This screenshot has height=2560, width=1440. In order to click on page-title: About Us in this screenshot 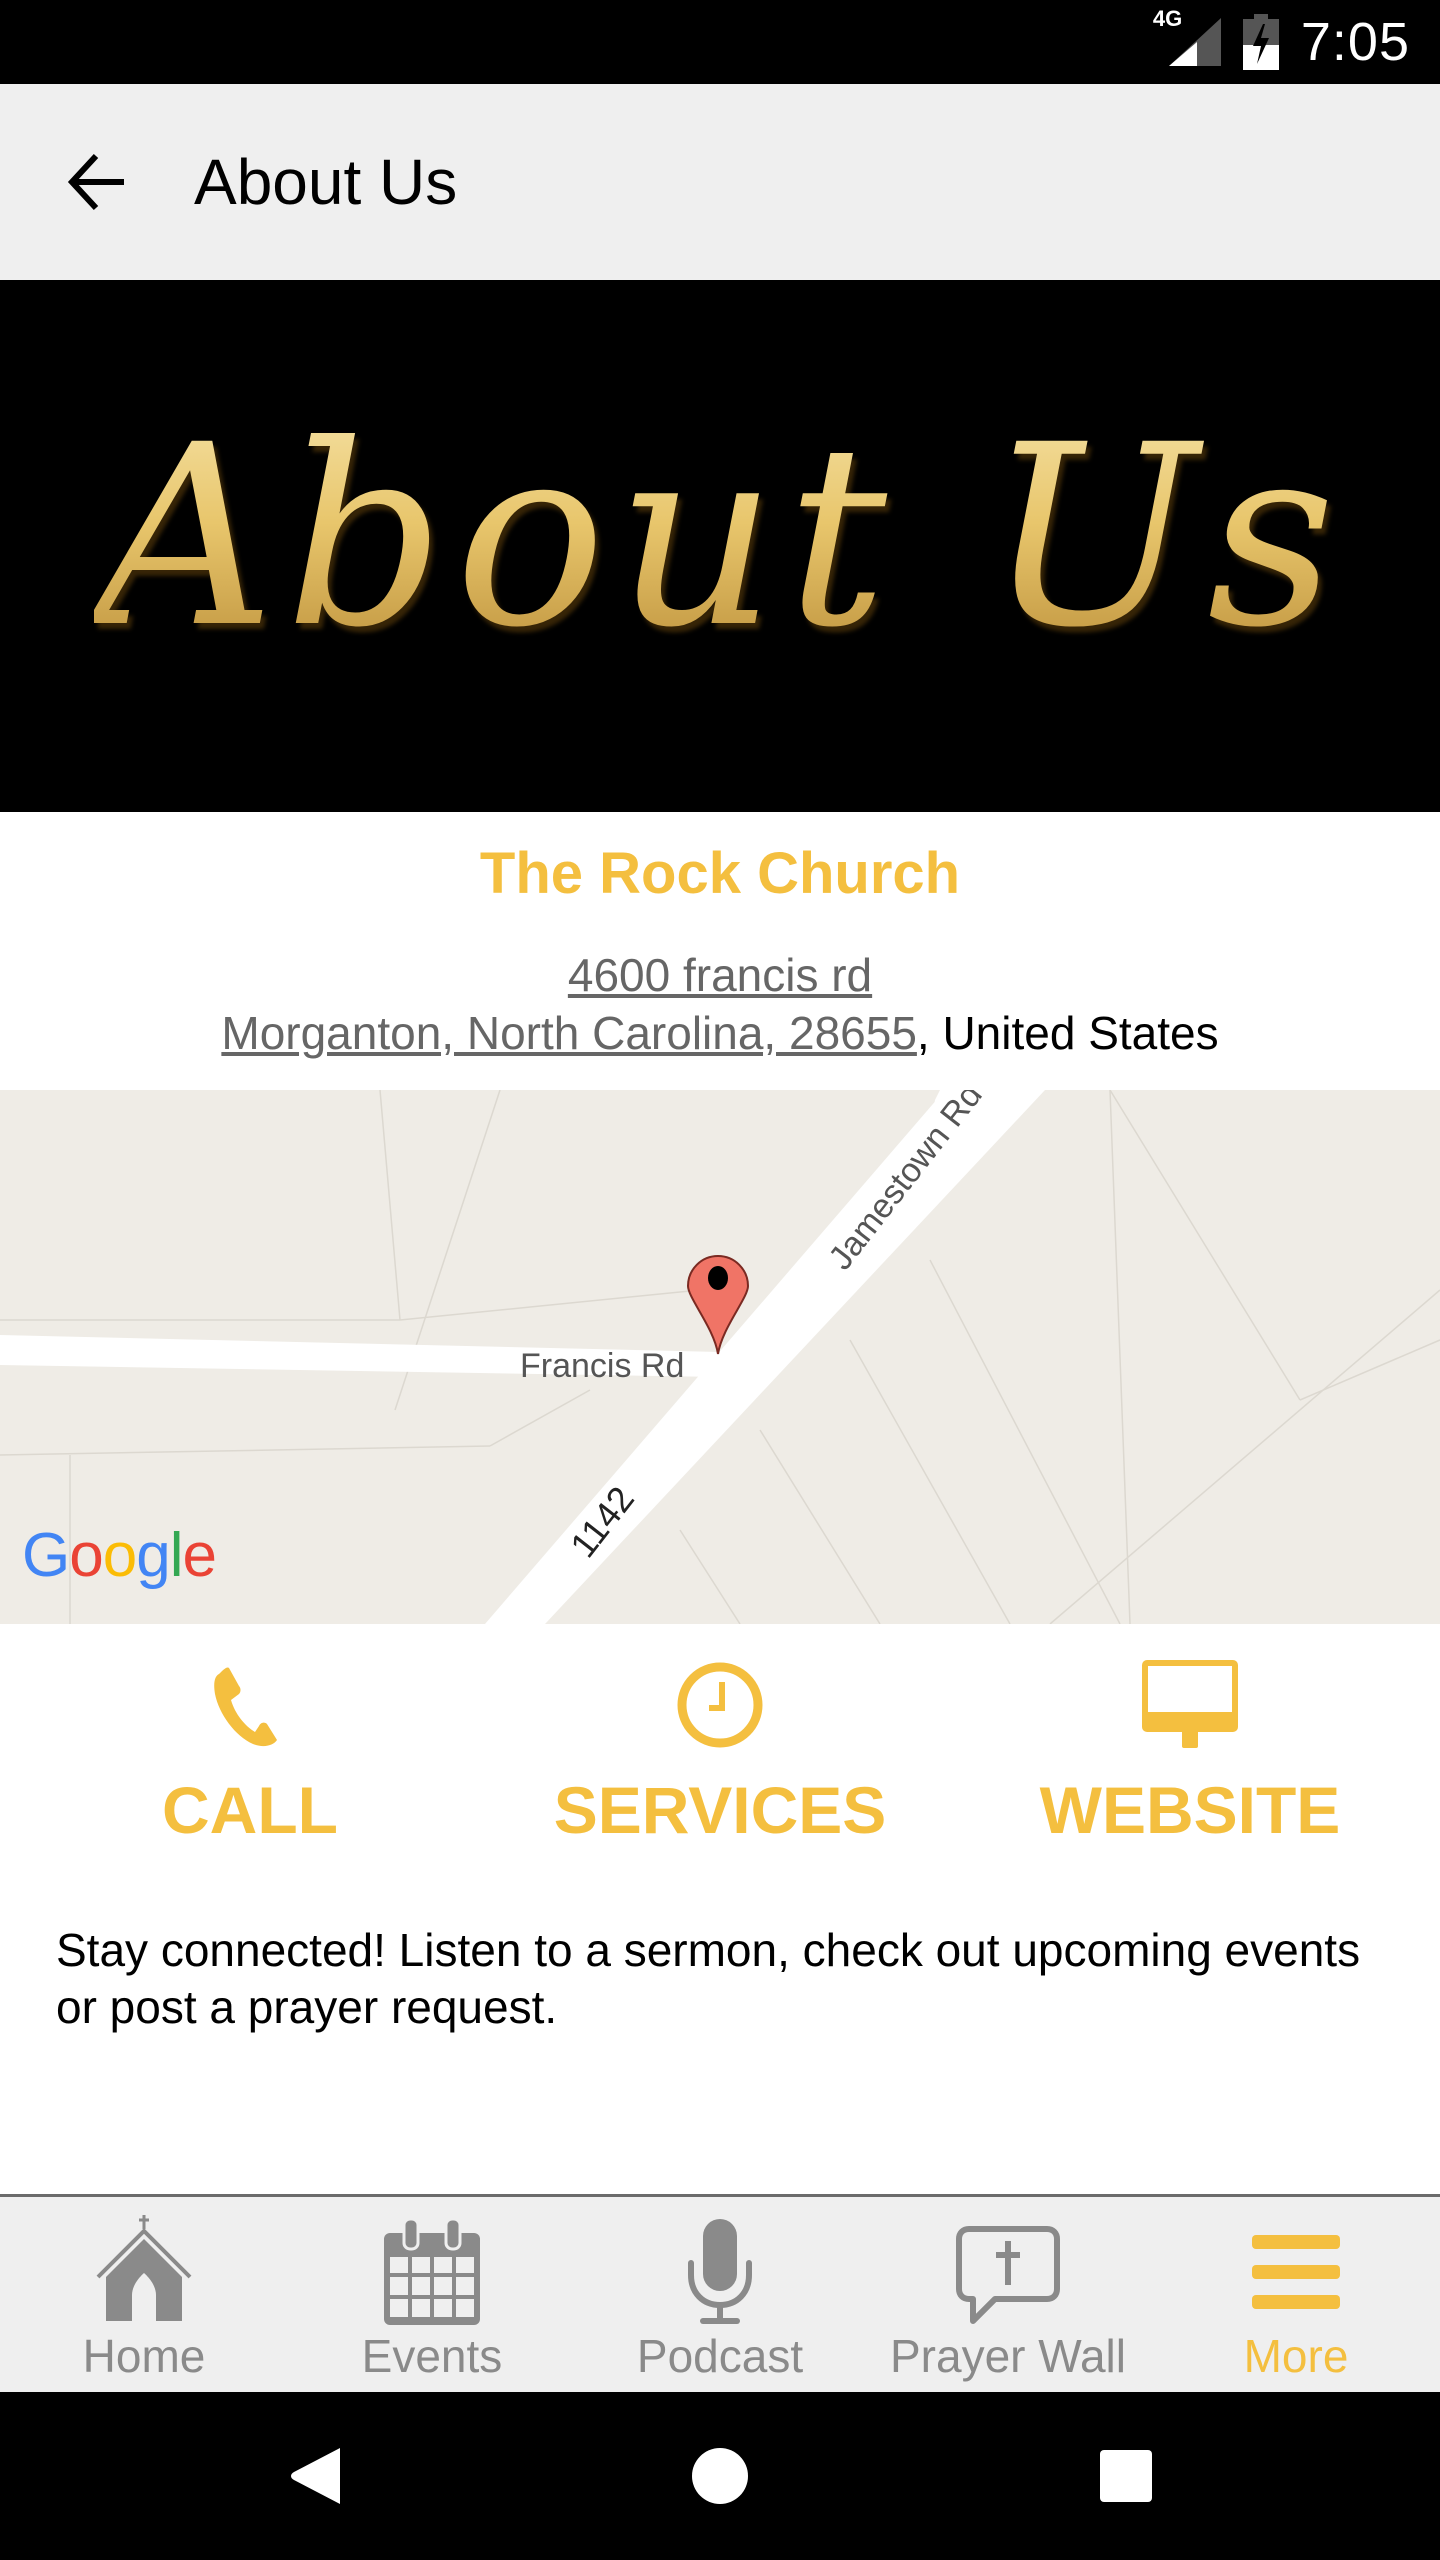, I will do `click(326, 182)`.